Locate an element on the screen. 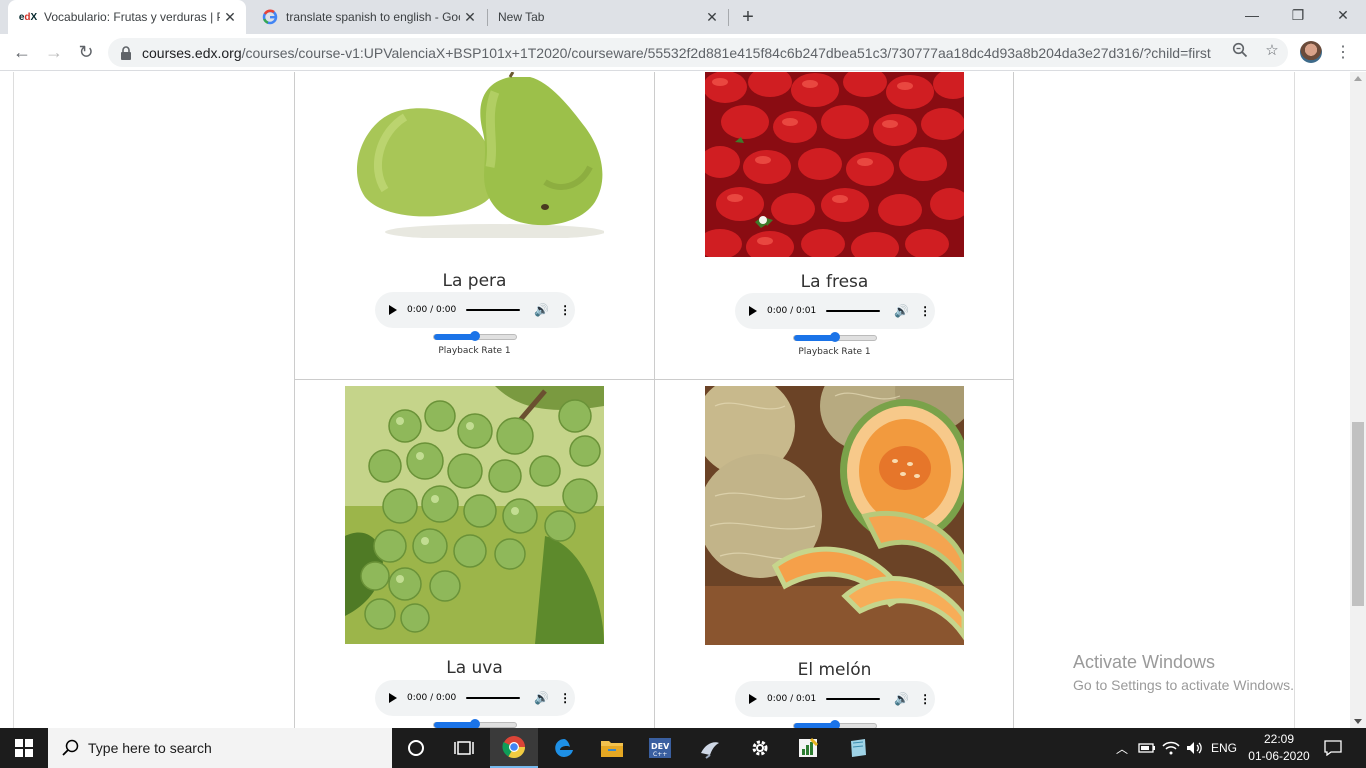 Image resolution: width=1366 pixels, height=768 pixels. notification-center-icon is located at coordinates (1333, 748).